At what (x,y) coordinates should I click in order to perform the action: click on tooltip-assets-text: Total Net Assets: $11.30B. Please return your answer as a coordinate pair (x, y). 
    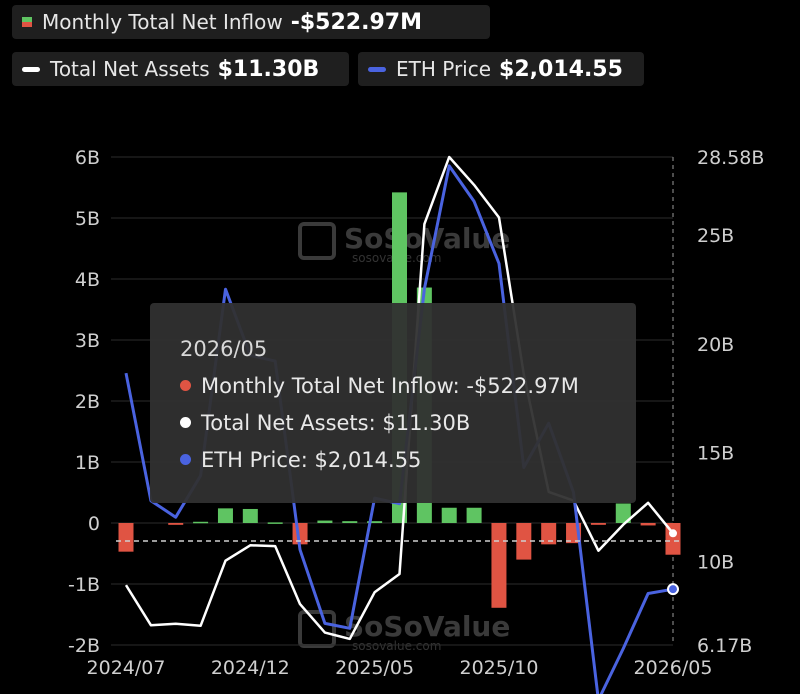
    Looking at the image, I should click on (336, 422).